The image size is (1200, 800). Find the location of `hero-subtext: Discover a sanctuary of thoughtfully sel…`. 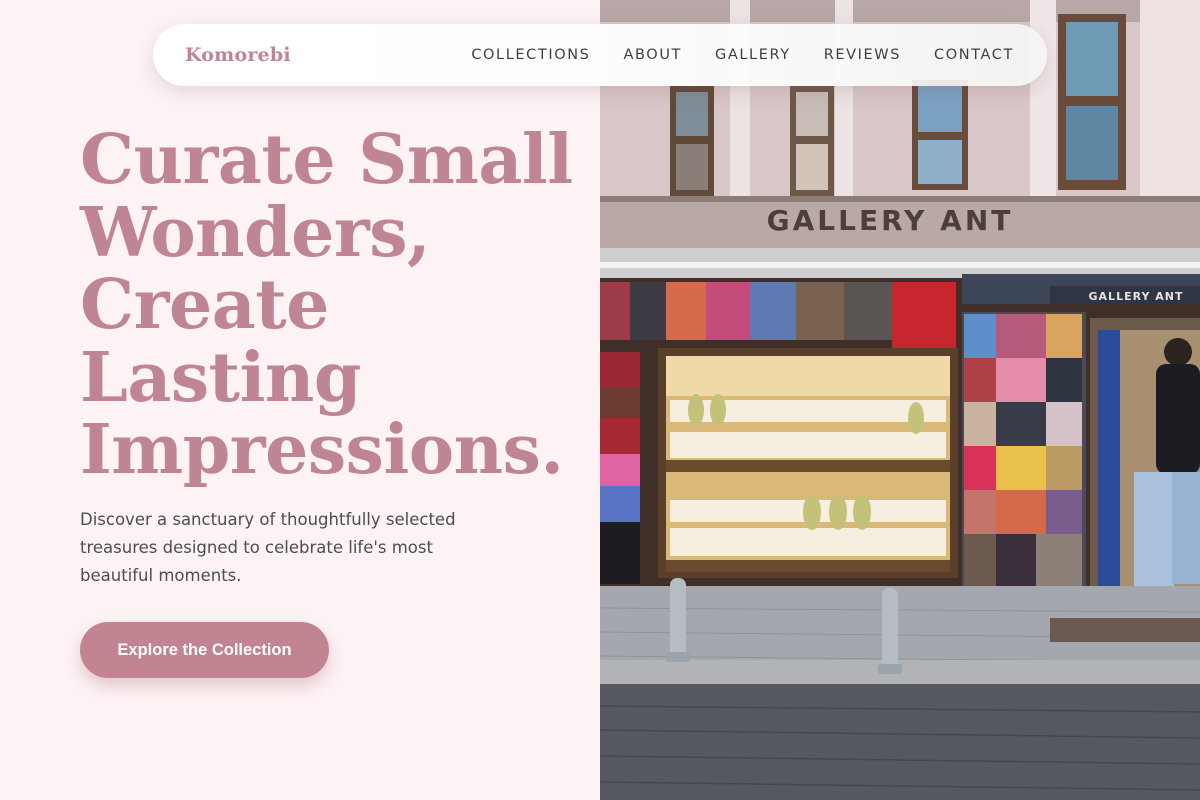

hero-subtext: Discover a sanctuary of thoughtfully sel… is located at coordinates (268, 547).